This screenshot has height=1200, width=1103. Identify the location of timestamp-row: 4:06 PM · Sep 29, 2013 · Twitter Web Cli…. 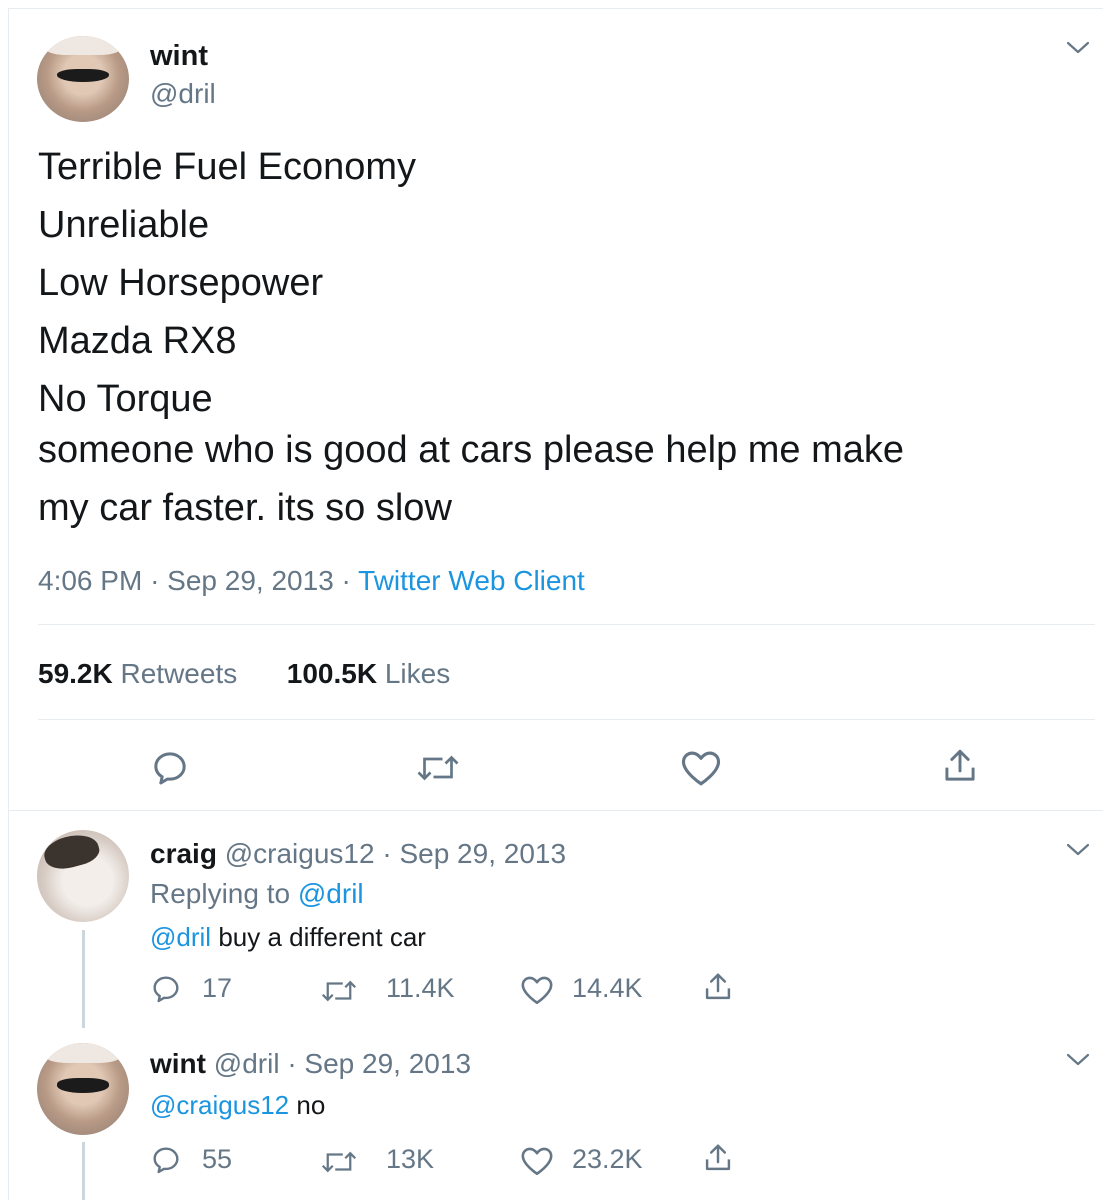
(311, 581).